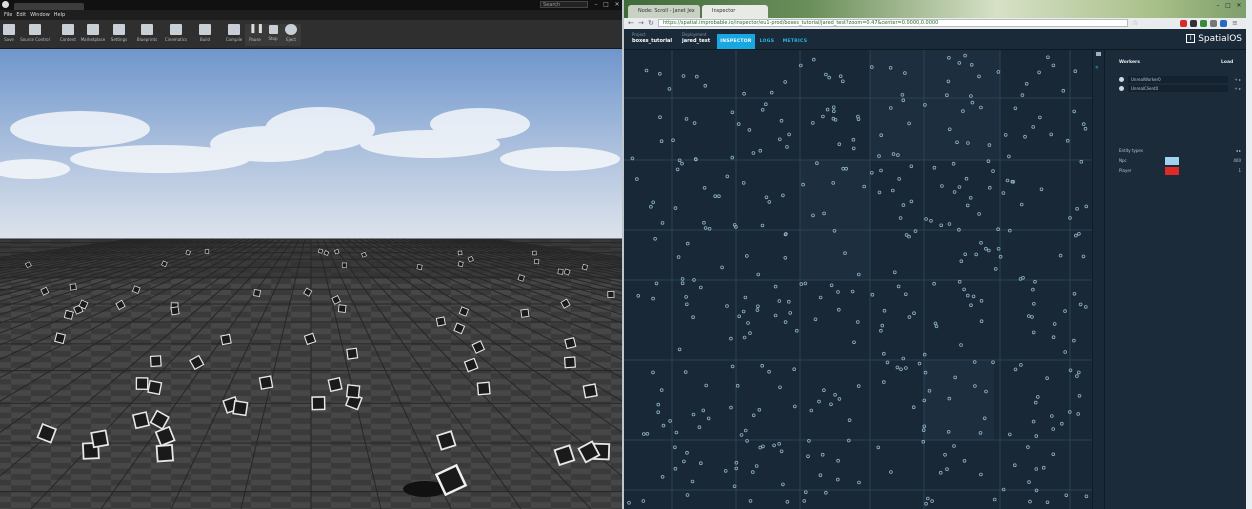 The height and width of the screenshot is (509, 1252). Describe the element at coordinates (234, 29) in the screenshot. I see `compile-icon` at that location.